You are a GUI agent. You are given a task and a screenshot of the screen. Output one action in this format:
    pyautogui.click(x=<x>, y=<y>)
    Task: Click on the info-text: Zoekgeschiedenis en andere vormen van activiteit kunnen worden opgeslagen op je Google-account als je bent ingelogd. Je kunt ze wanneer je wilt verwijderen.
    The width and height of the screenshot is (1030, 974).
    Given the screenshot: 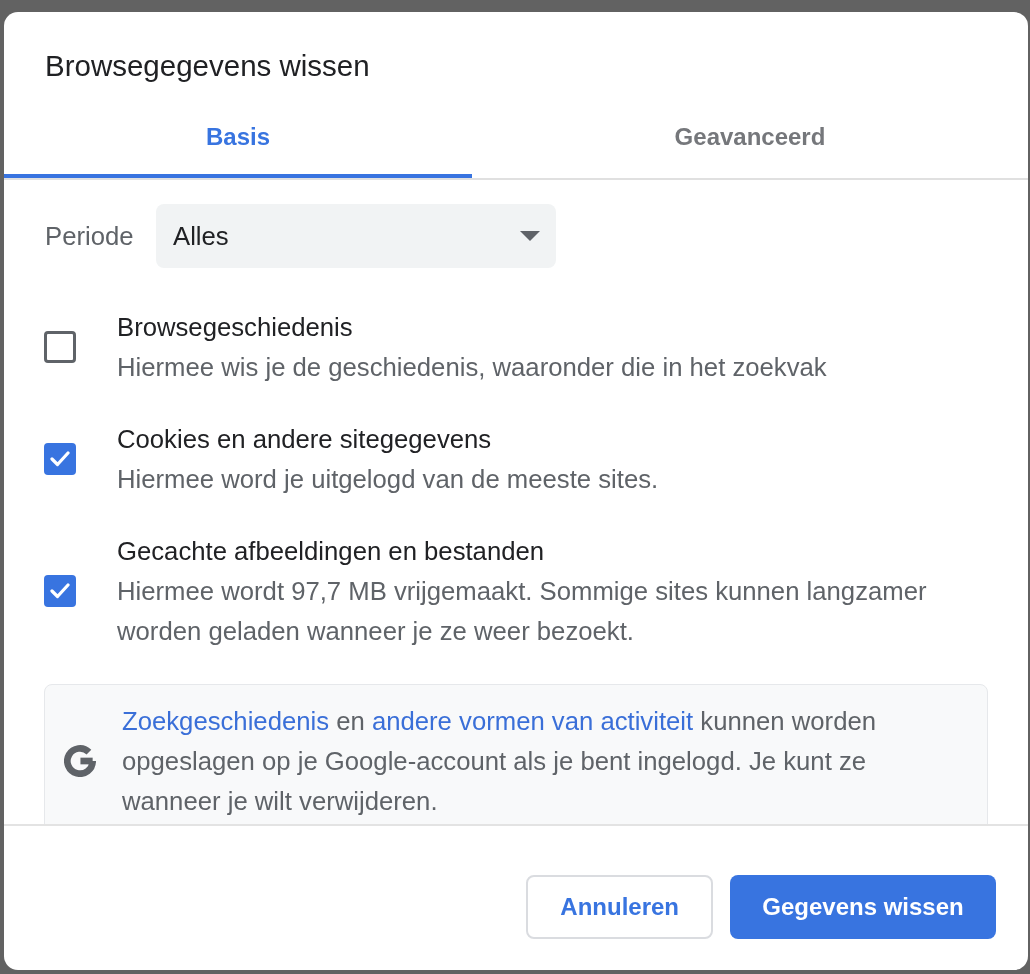 What is the action you would take?
    pyautogui.click(x=499, y=761)
    